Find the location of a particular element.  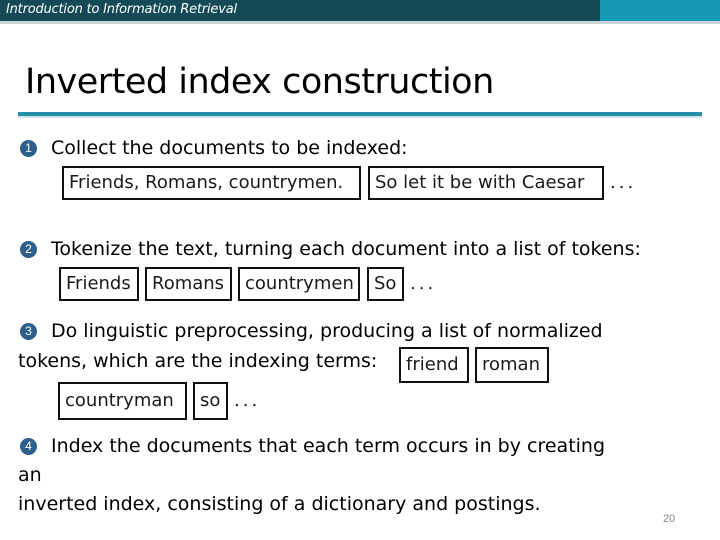

token-box: So is located at coordinates (385, 284).